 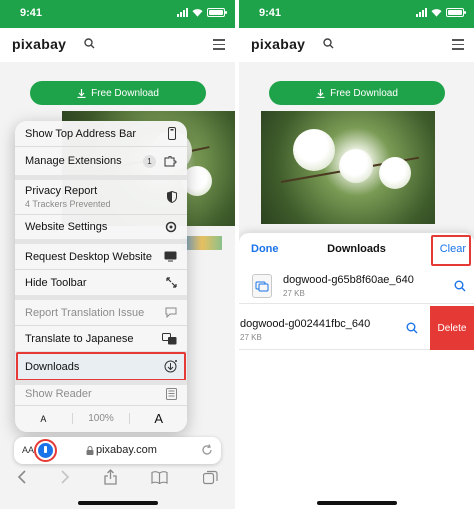 I want to click on gallery-icon, so click(x=262, y=286).